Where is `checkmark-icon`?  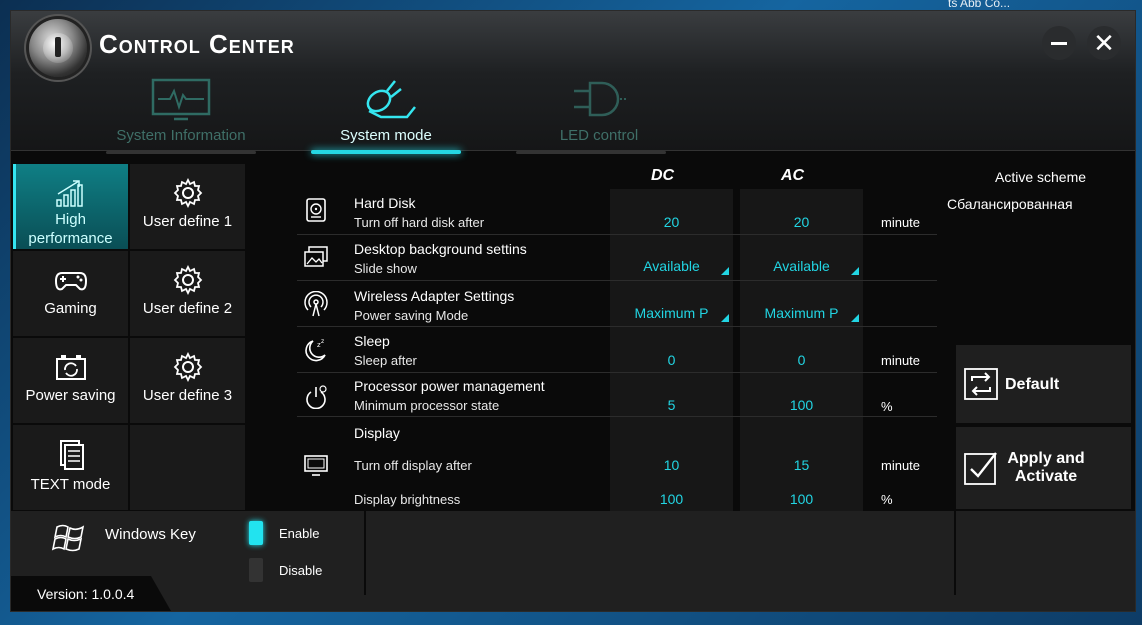 checkmark-icon is located at coordinates (980, 468).